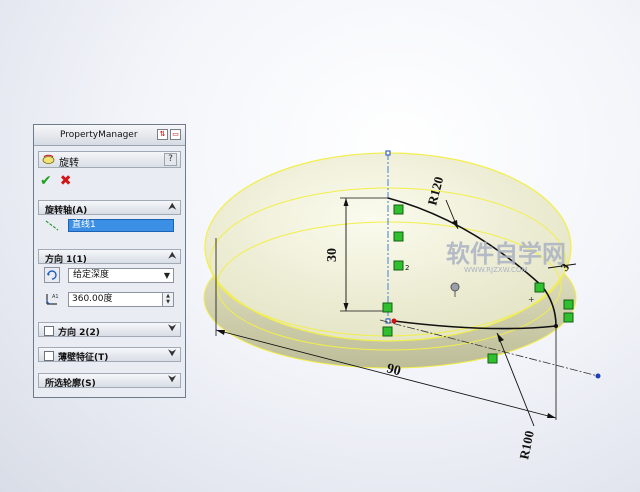 Image resolution: width=640 pixels, height=492 pixels. What do you see at coordinates (46, 181) in the screenshot?
I see `ok-button: ✔` at bounding box center [46, 181].